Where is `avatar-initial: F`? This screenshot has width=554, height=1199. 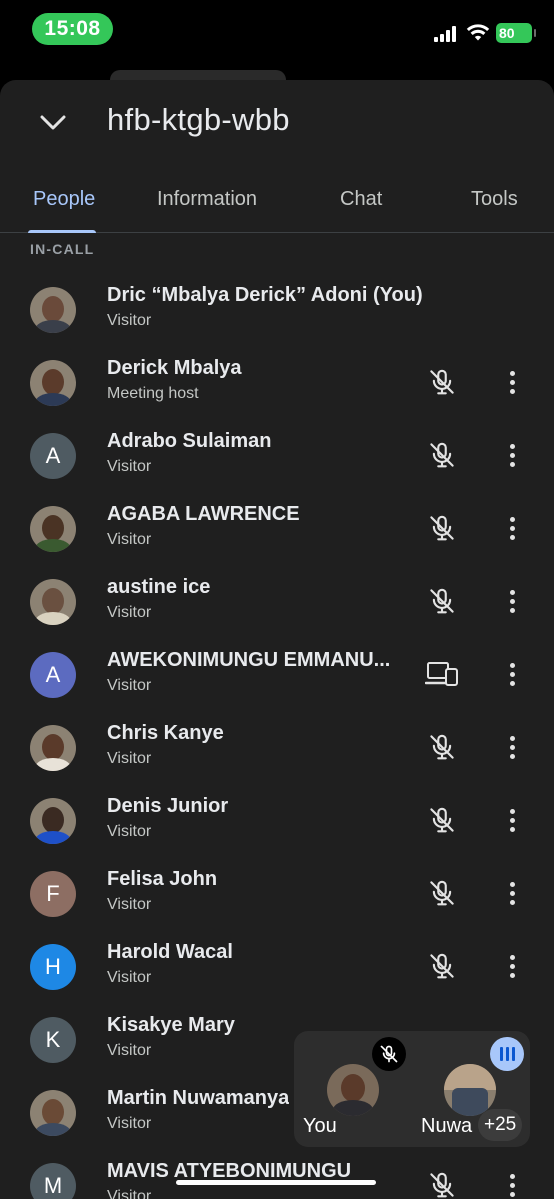
avatar-initial: F is located at coordinates (53, 893).